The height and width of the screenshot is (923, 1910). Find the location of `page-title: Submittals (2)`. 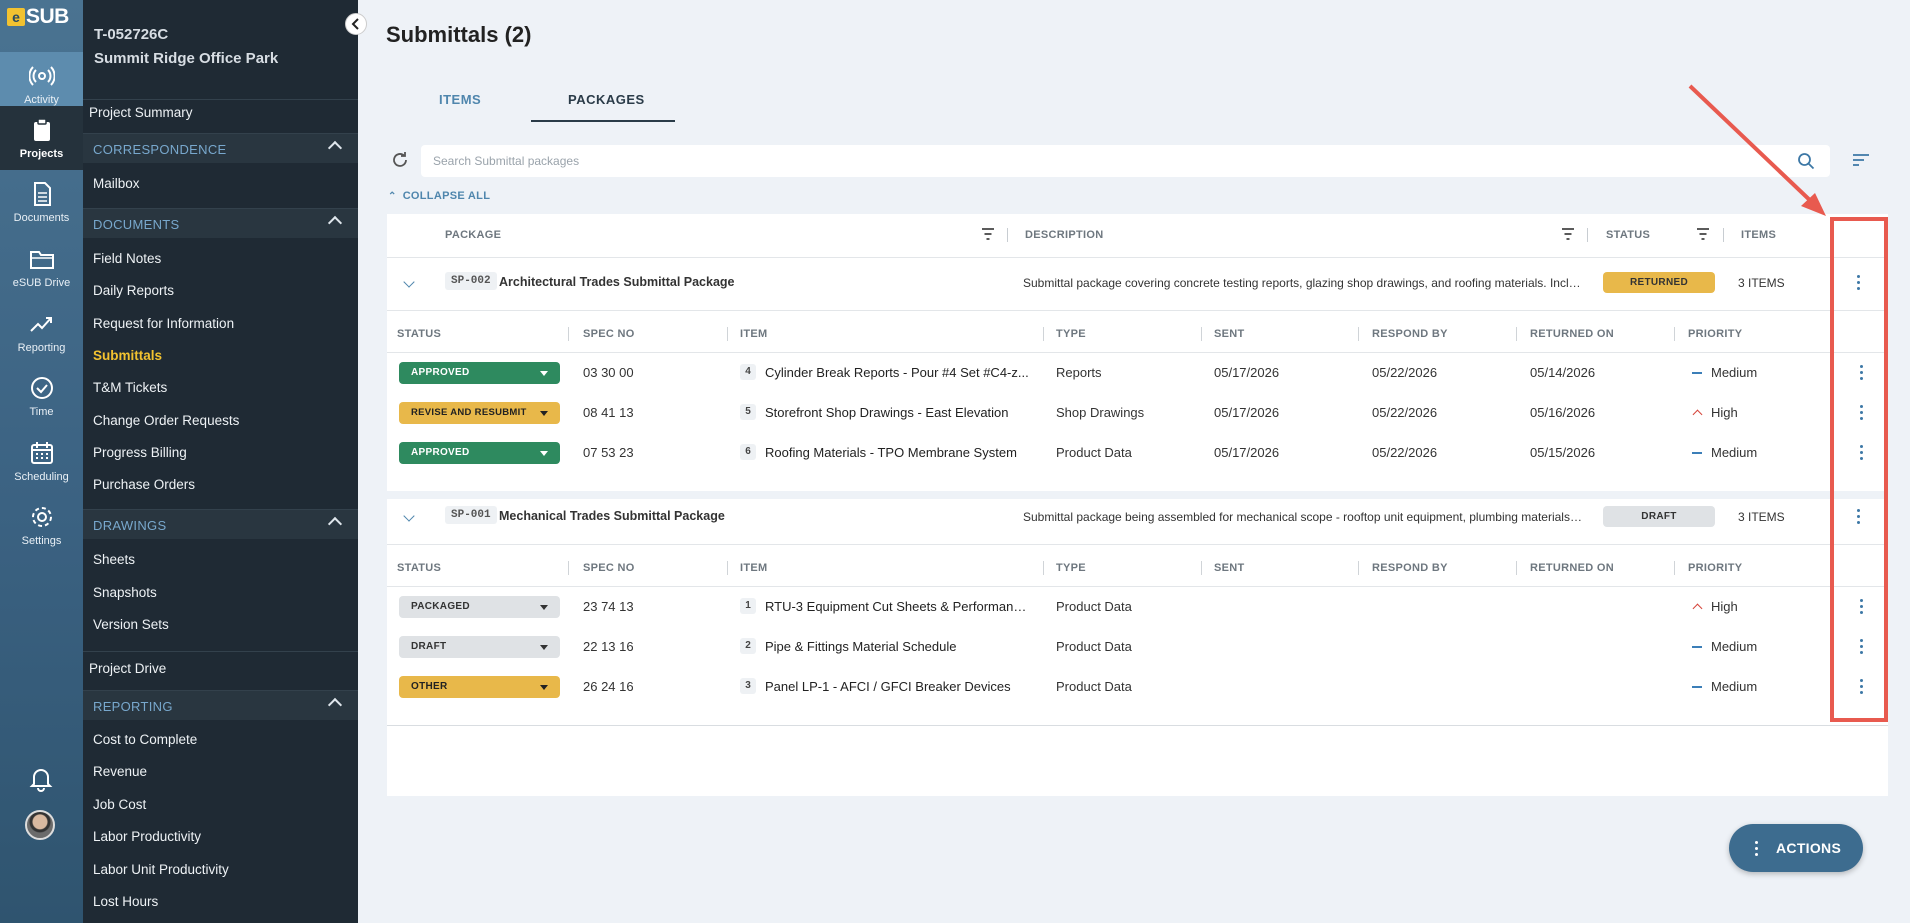

page-title: Submittals (2) is located at coordinates (459, 34).